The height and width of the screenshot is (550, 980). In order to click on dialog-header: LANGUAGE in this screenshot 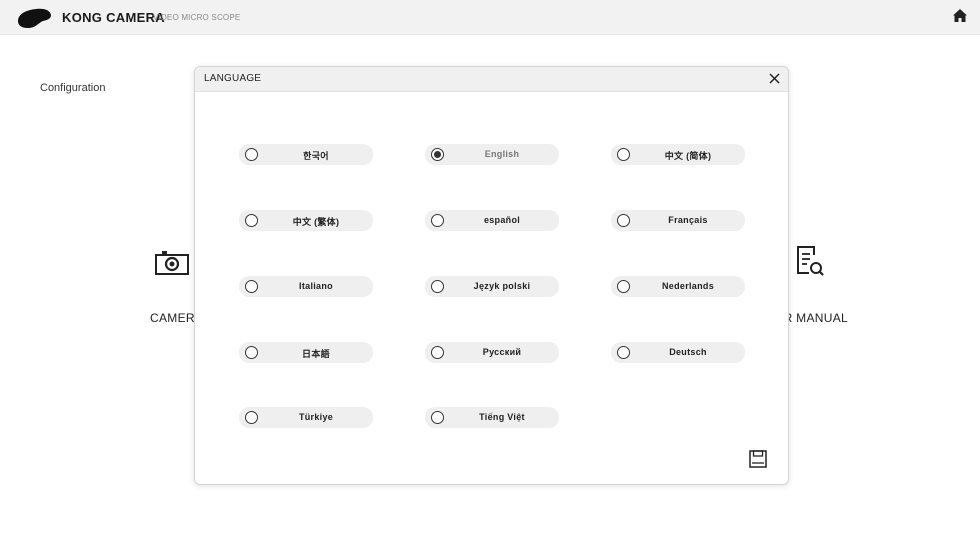, I will do `click(491, 79)`.